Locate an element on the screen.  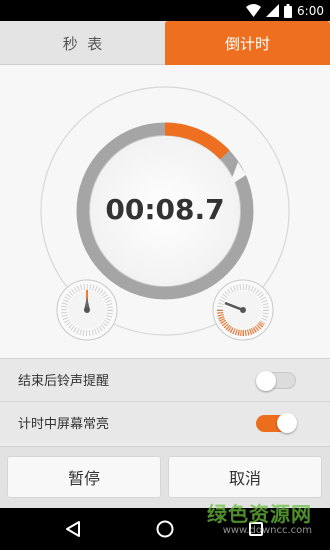
time-display: 00:08.7 is located at coordinates (165, 209).